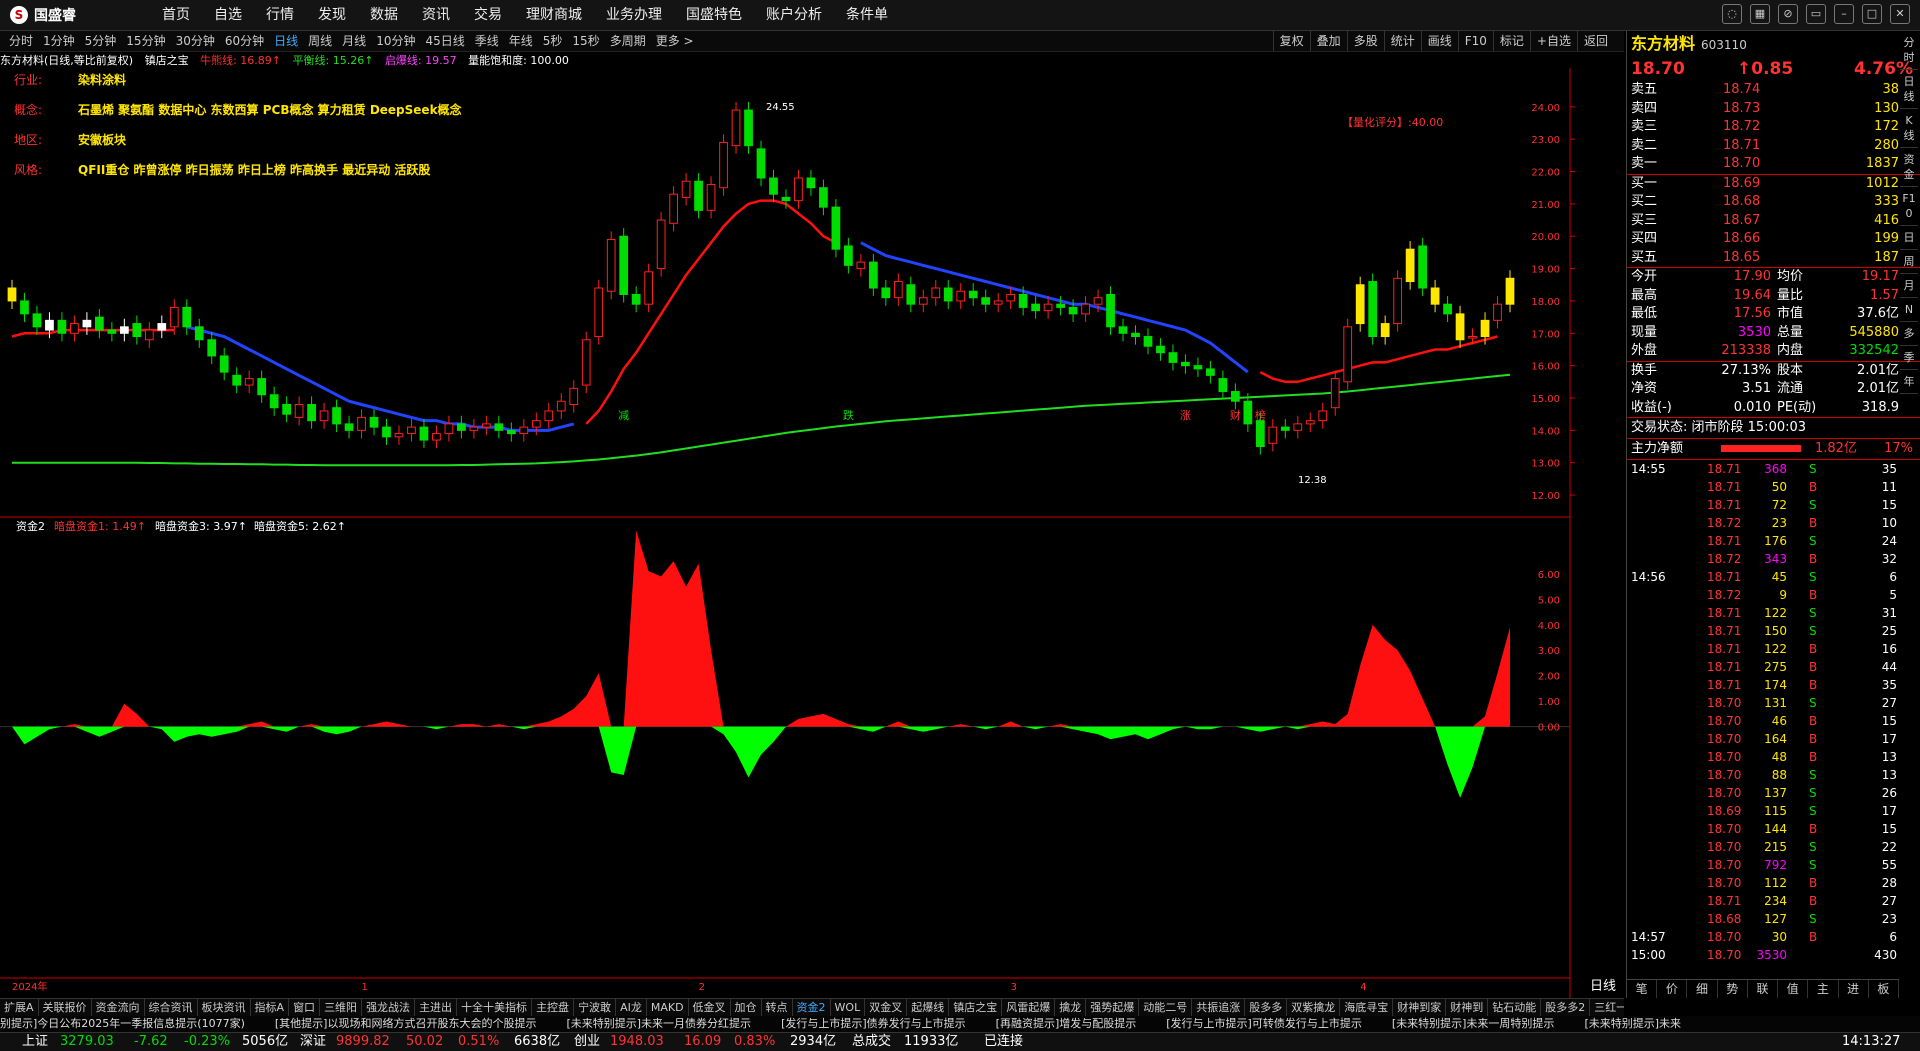 This screenshot has height=1051, width=1920. Describe the element at coordinates (1884, 989) in the screenshot. I see `quote-tab: 板` at that location.